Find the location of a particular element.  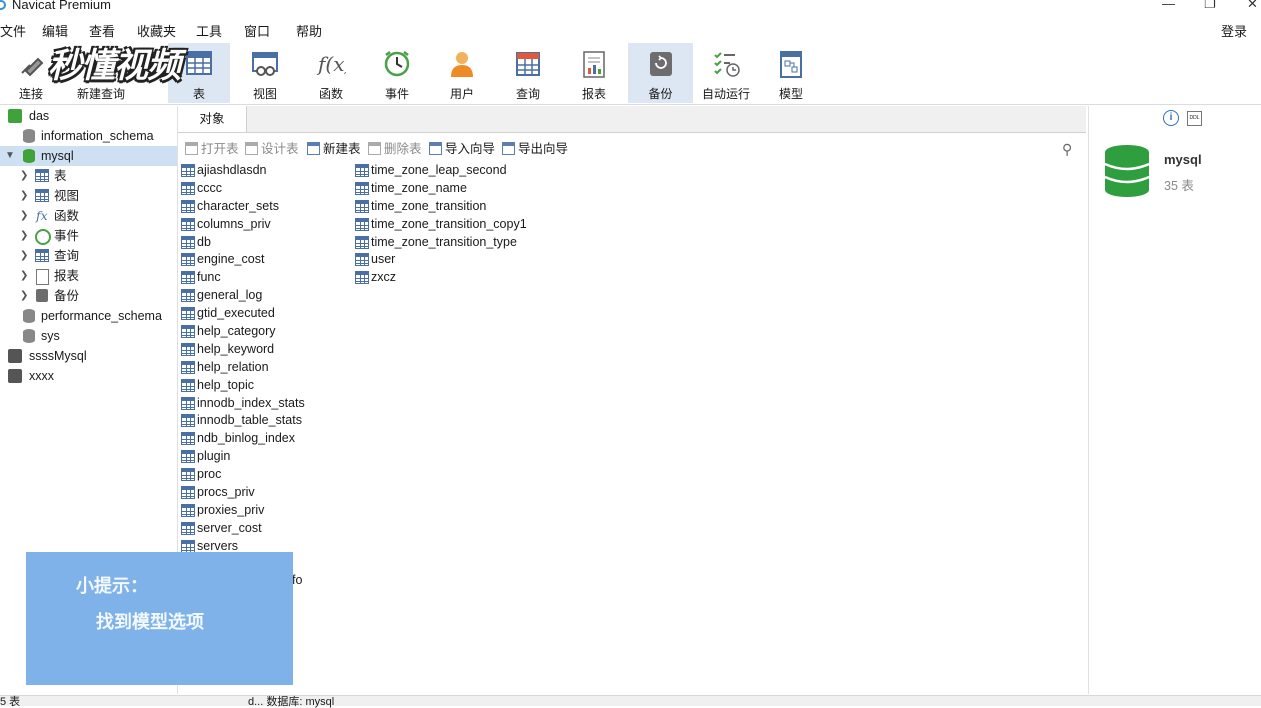

new-table-button: 新建表 is located at coordinates (334, 149).